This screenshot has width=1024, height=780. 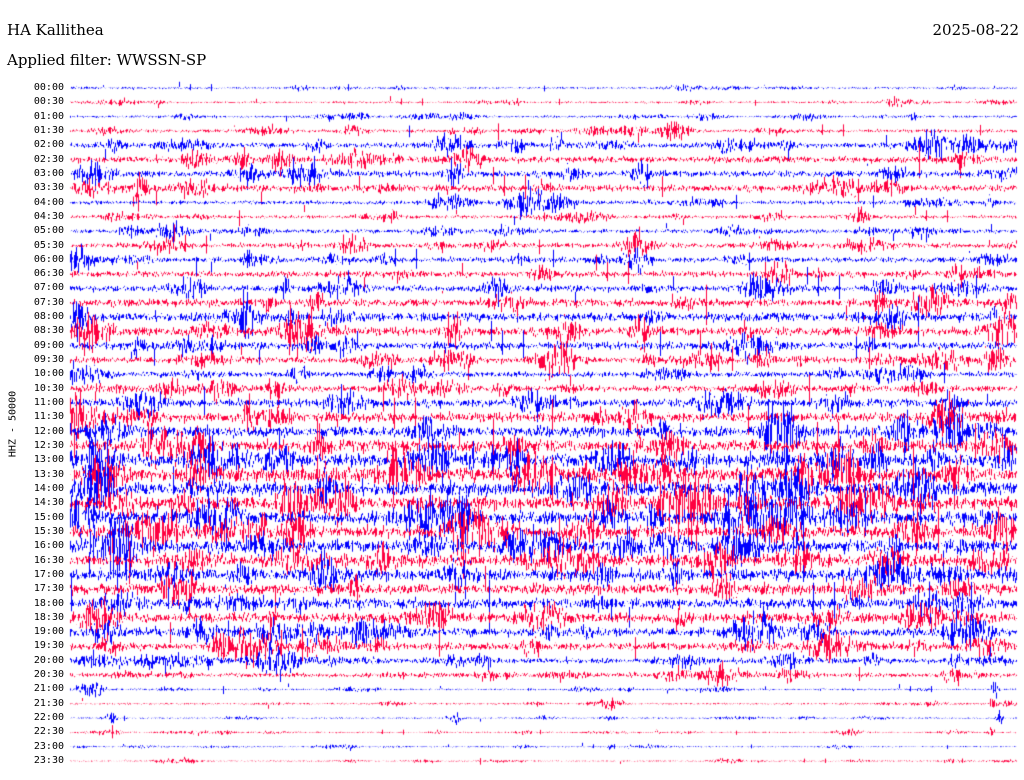 I want to click on hour-label-0700: 07:00, so click(x=48, y=288).